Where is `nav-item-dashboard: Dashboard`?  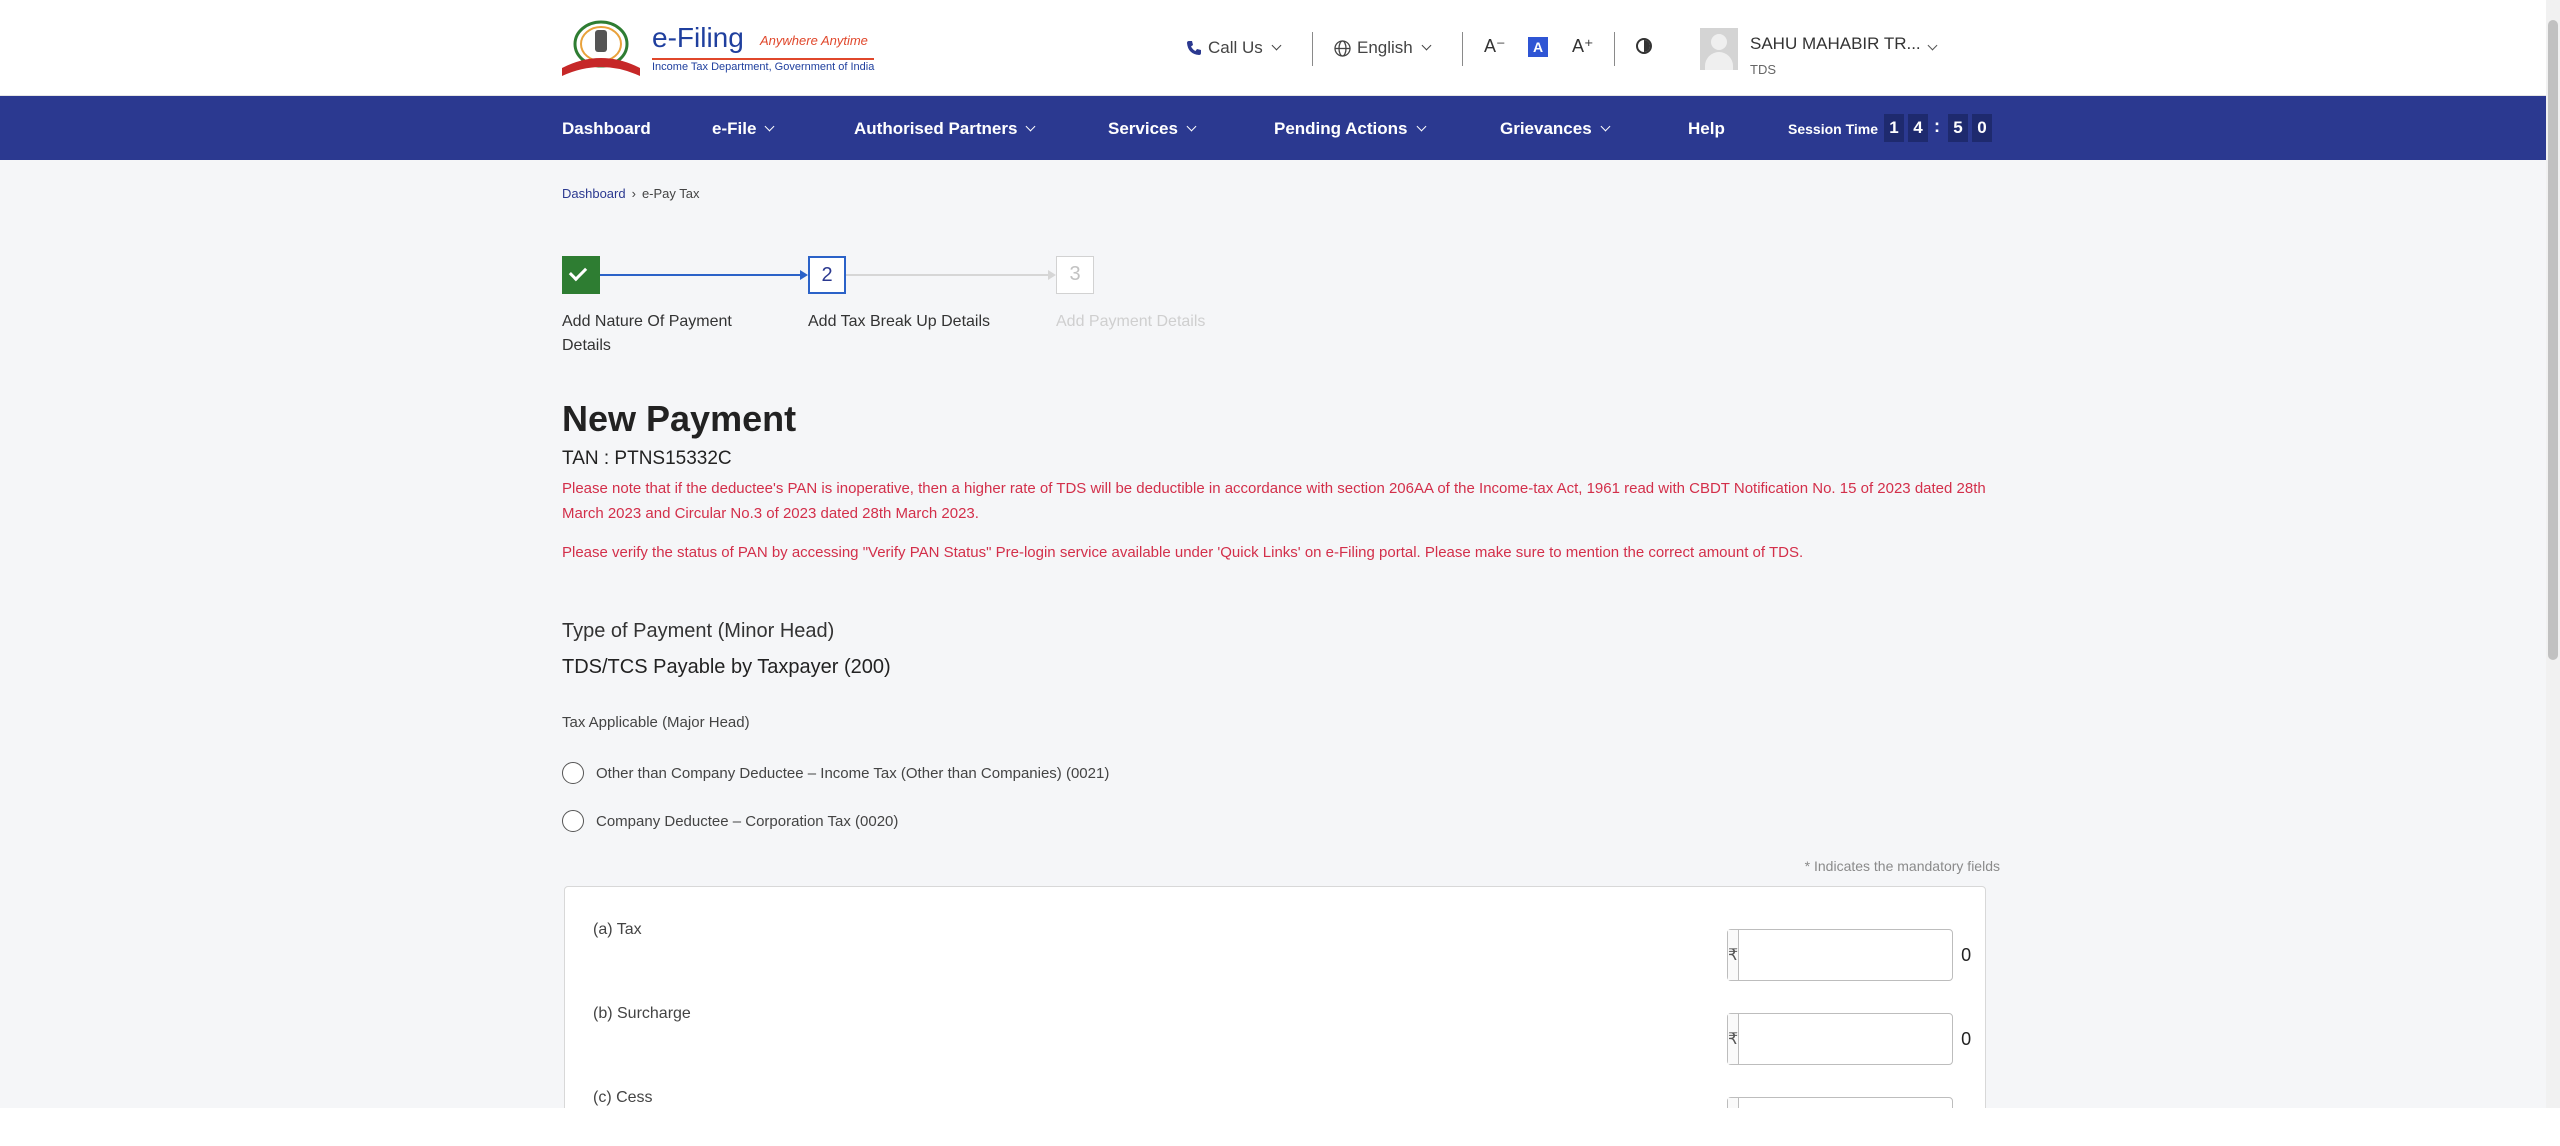
nav-item-dashboard: Dashboard is located at coordinates (606, 129).